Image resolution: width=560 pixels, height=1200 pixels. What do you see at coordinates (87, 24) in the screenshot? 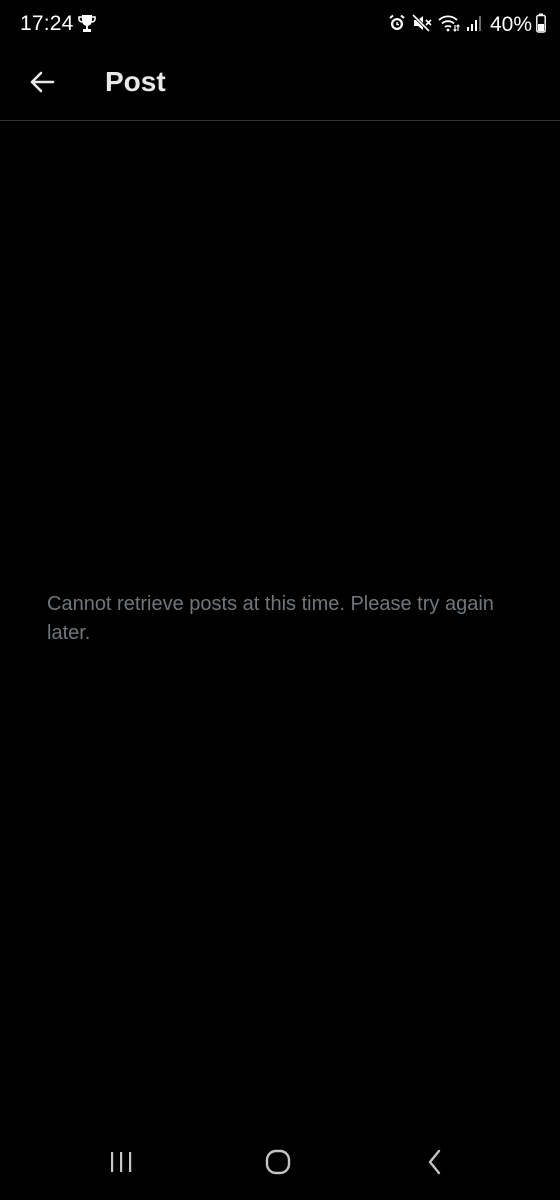
I see `trophy-icon` at bounding box center [87, 24].